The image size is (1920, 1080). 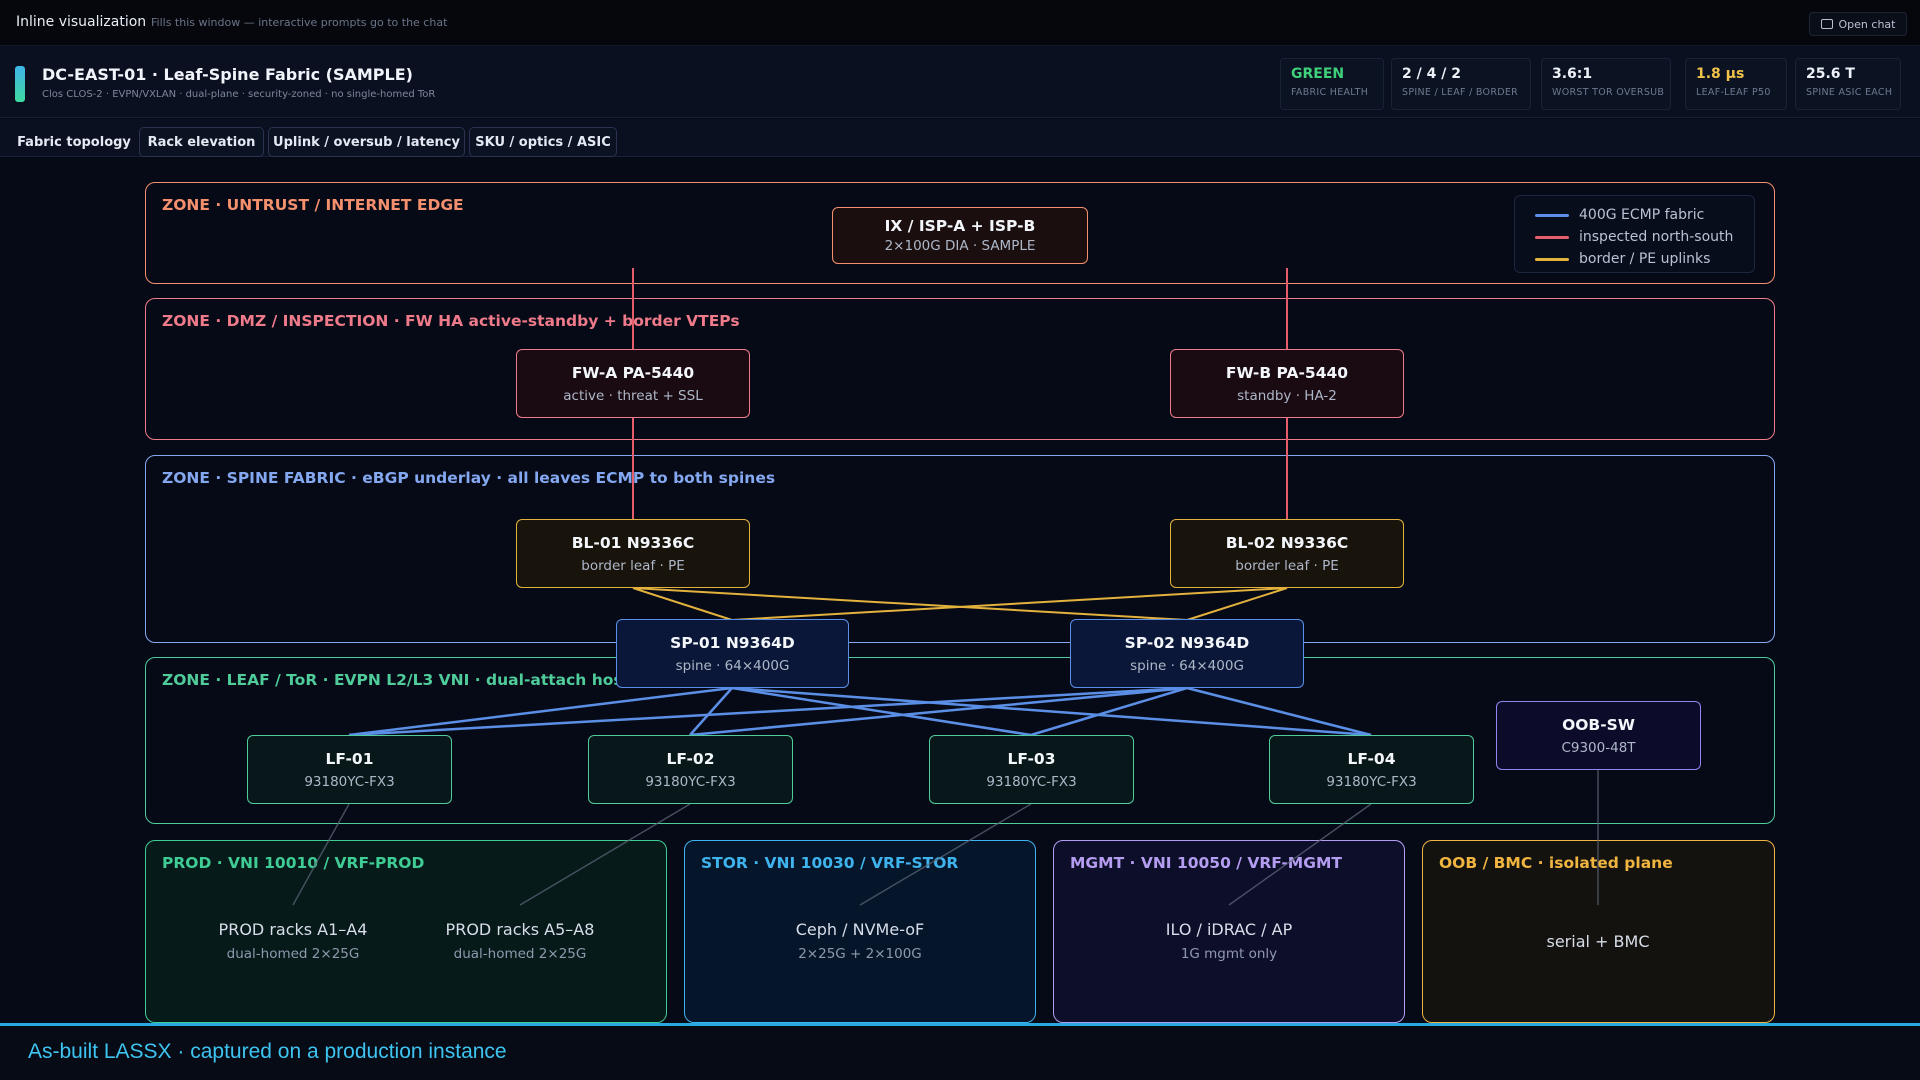 I want to click on legend-item: border / PE uplinks, so click(x=1622, y=259).